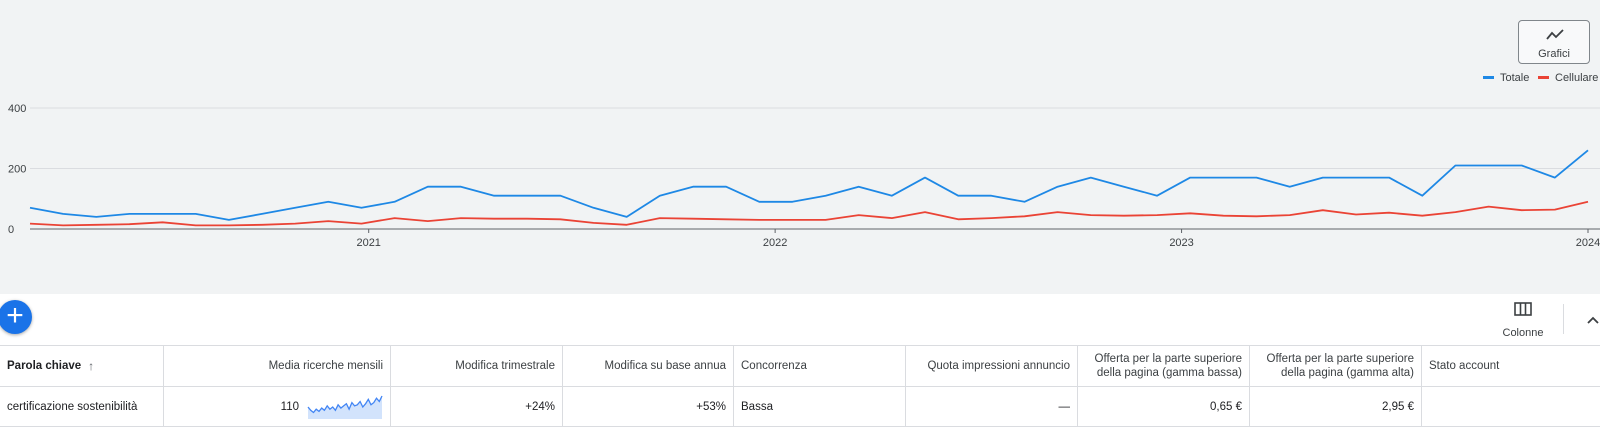 This screenshot has width=1600, height=428. What do you see at coordinates (1164, 406) in the screenshot?
I see `cell-bid-low: 0,65 €` at bounding box center [1164, 406].